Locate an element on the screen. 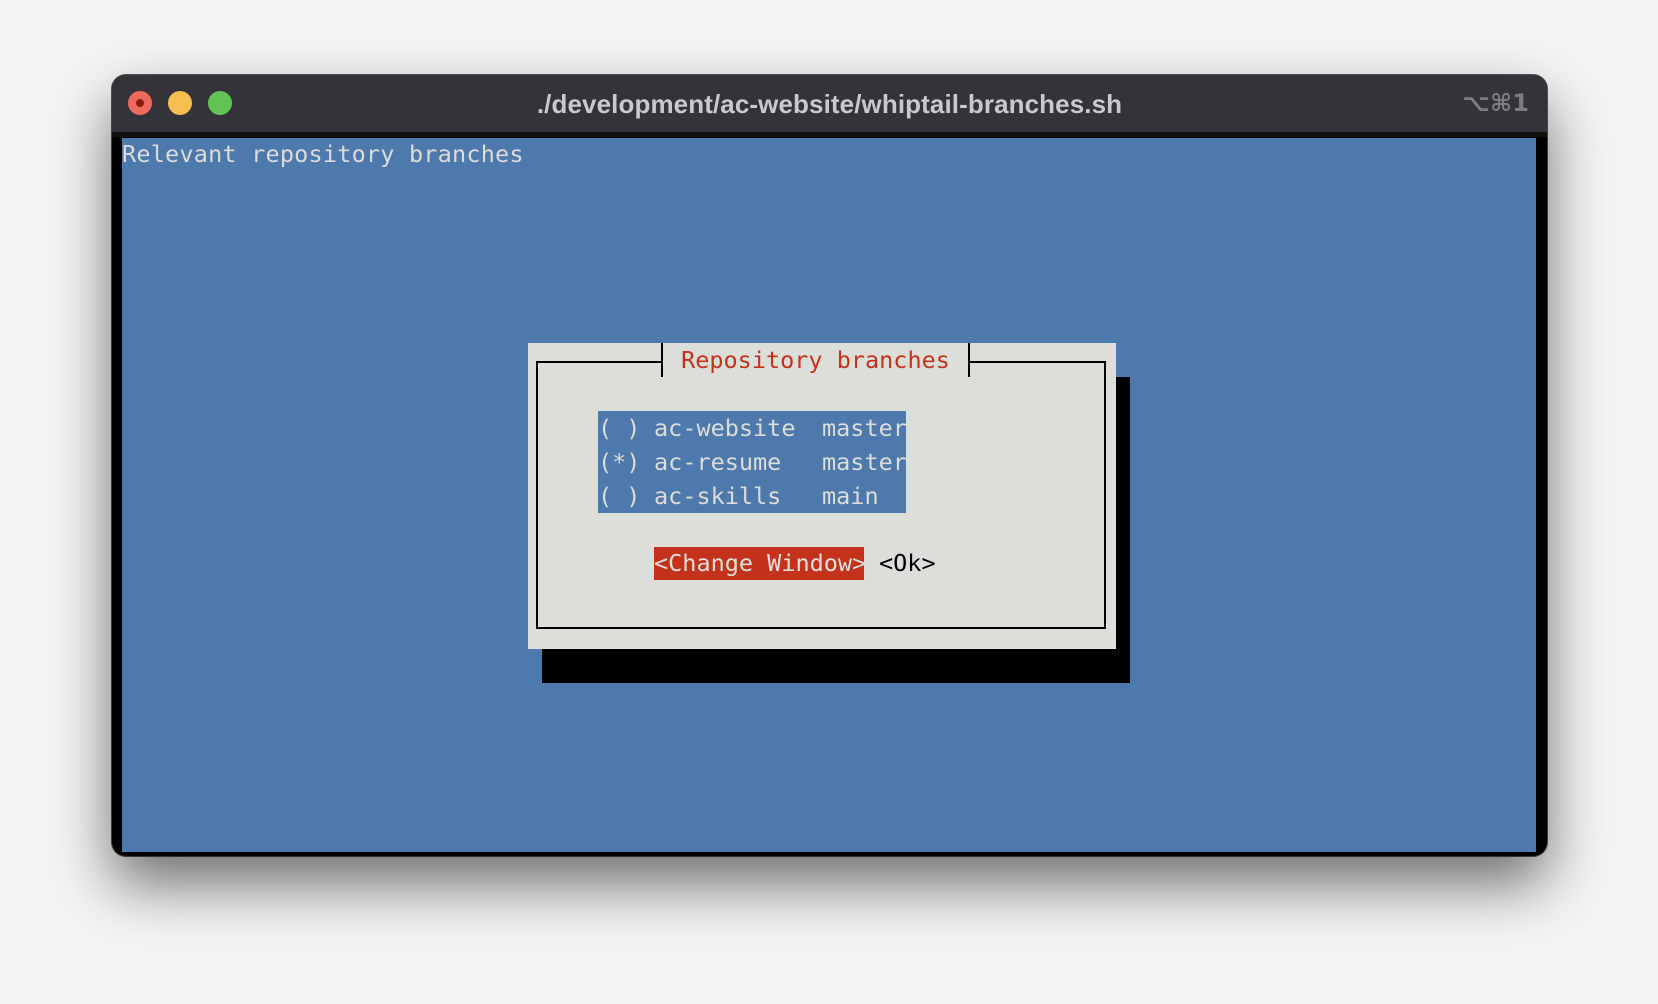 The width and height of the screenshot is (1658, 1004). window-shortcut: ⌥⌘1 is located at coordinates (1495, 103).